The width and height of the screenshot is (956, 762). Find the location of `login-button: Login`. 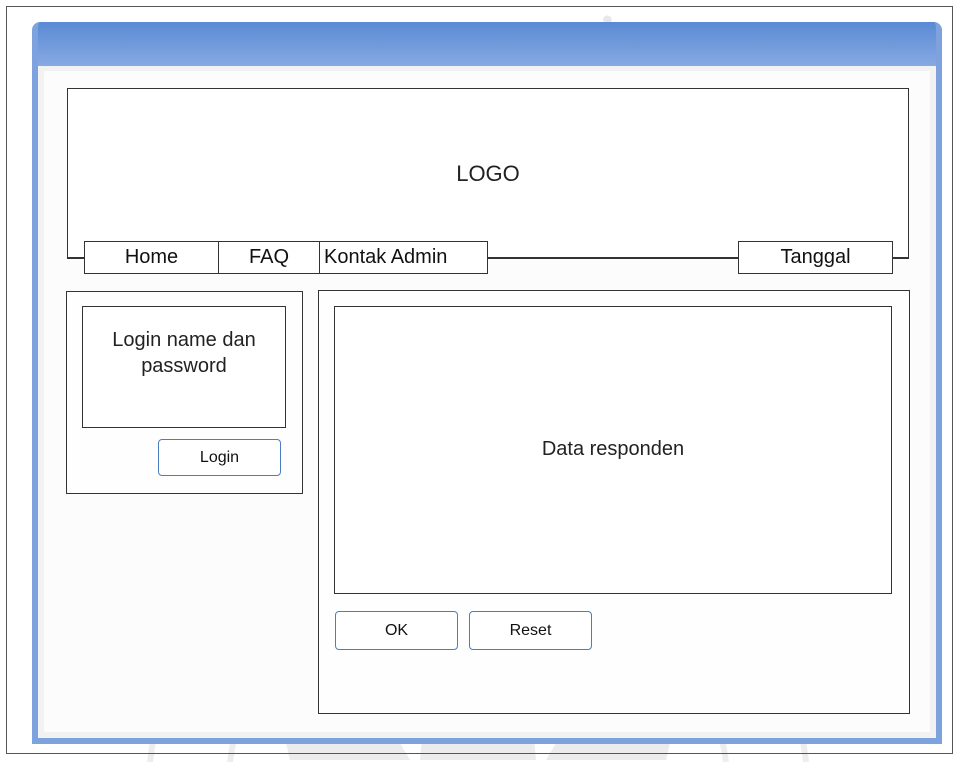

login-button: Login is located at coordinates (219, 457).